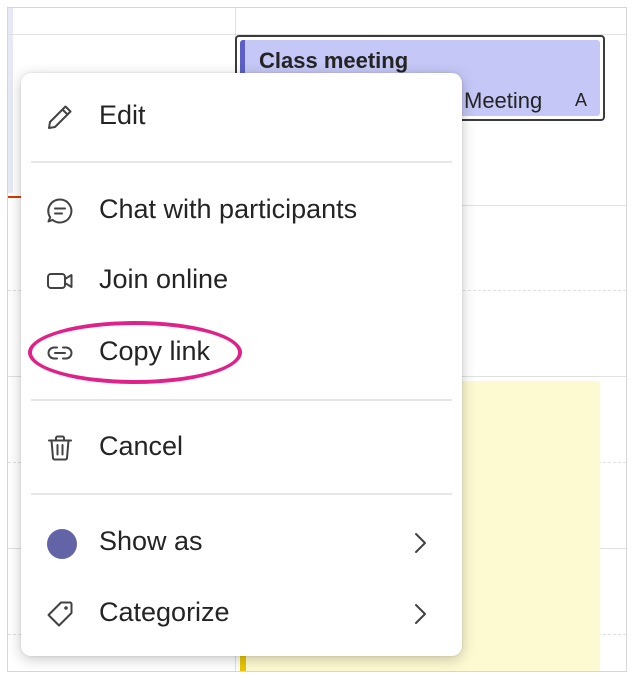 This screenshot has width=634, height=679. Describe the element at coordinates (60, 281) in the screenshot. I see `video-camera-icon` at that location.